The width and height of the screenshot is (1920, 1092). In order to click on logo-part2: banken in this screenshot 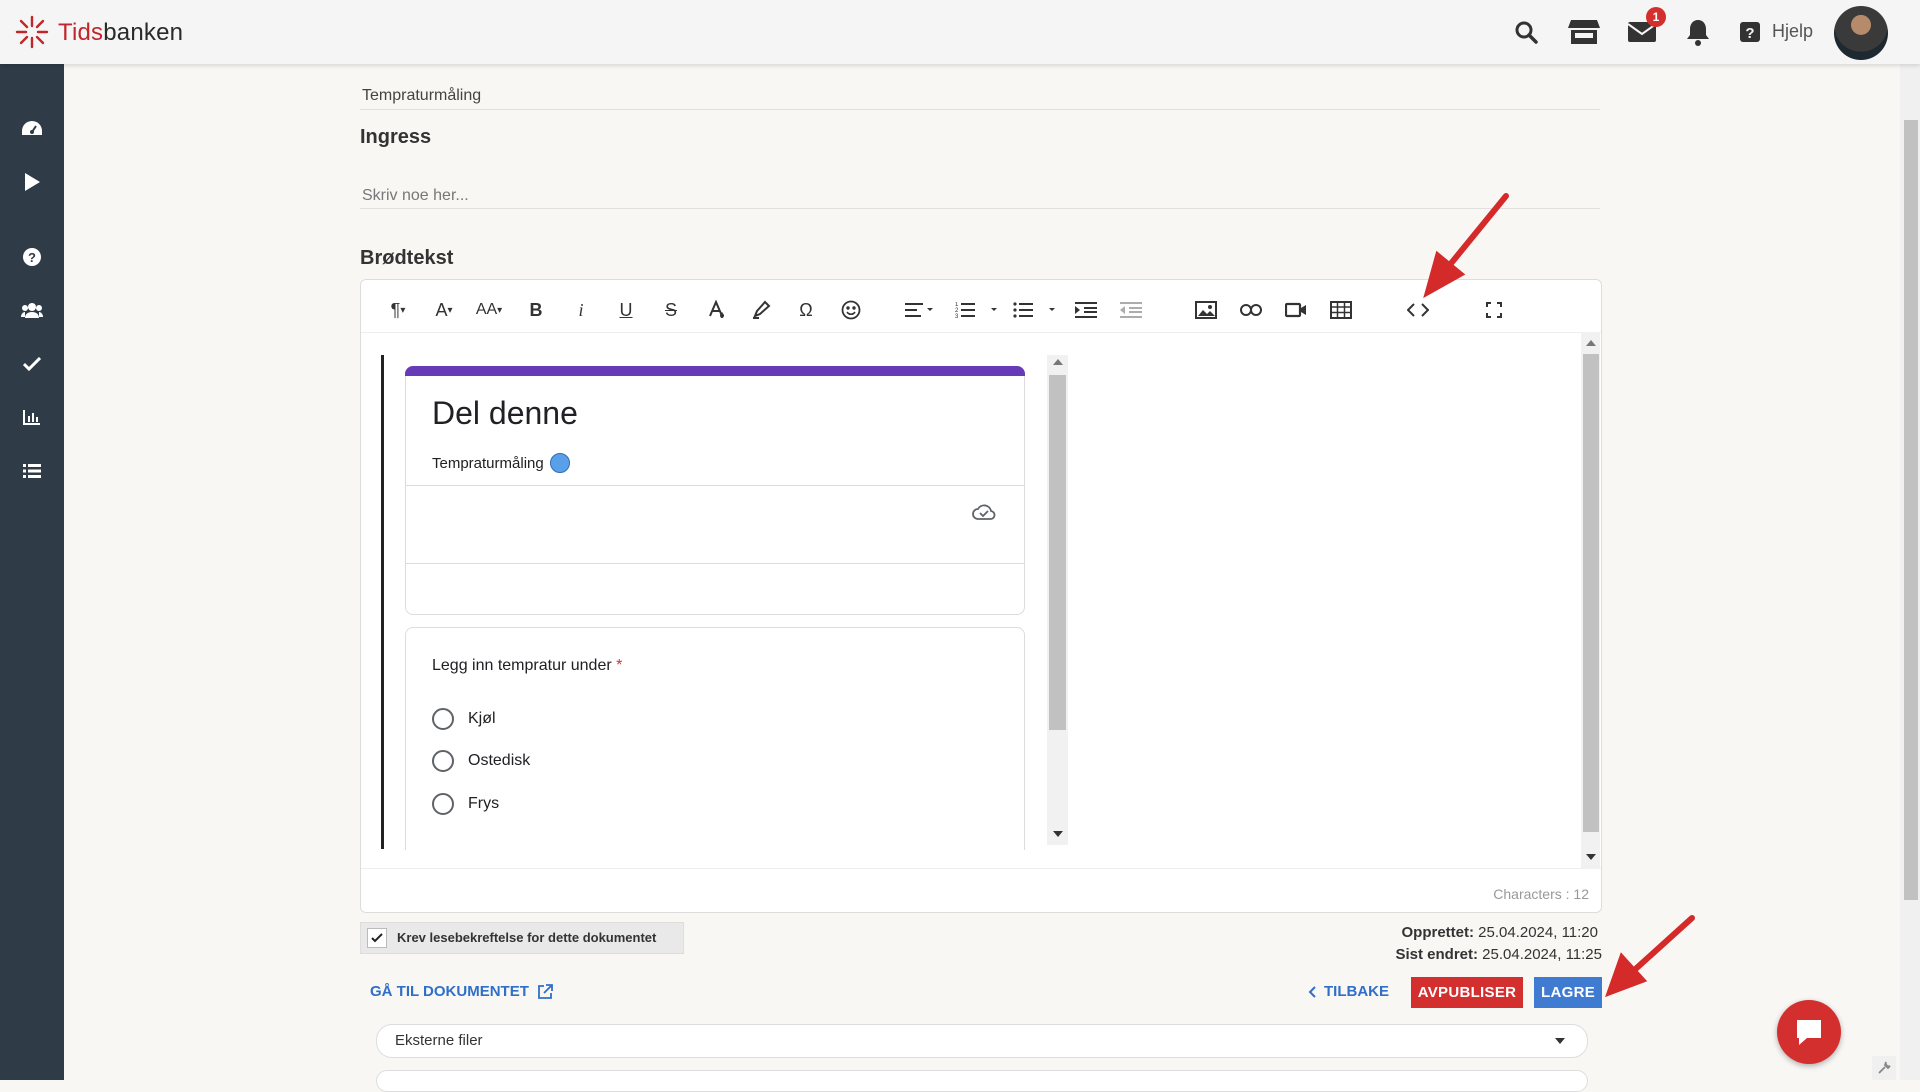, I will do `click(143, 32)`.